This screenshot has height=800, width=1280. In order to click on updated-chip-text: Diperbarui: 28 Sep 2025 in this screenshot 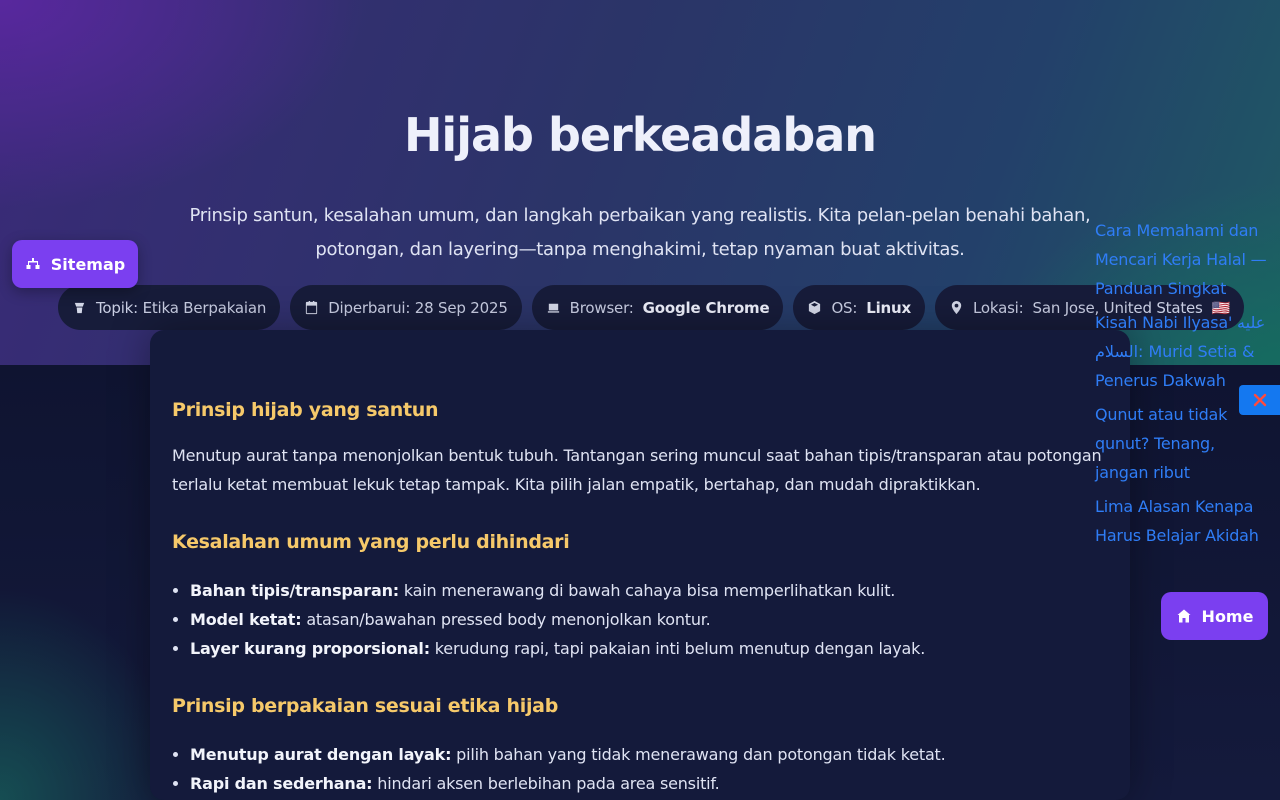, I will do `click(418, 307)`.